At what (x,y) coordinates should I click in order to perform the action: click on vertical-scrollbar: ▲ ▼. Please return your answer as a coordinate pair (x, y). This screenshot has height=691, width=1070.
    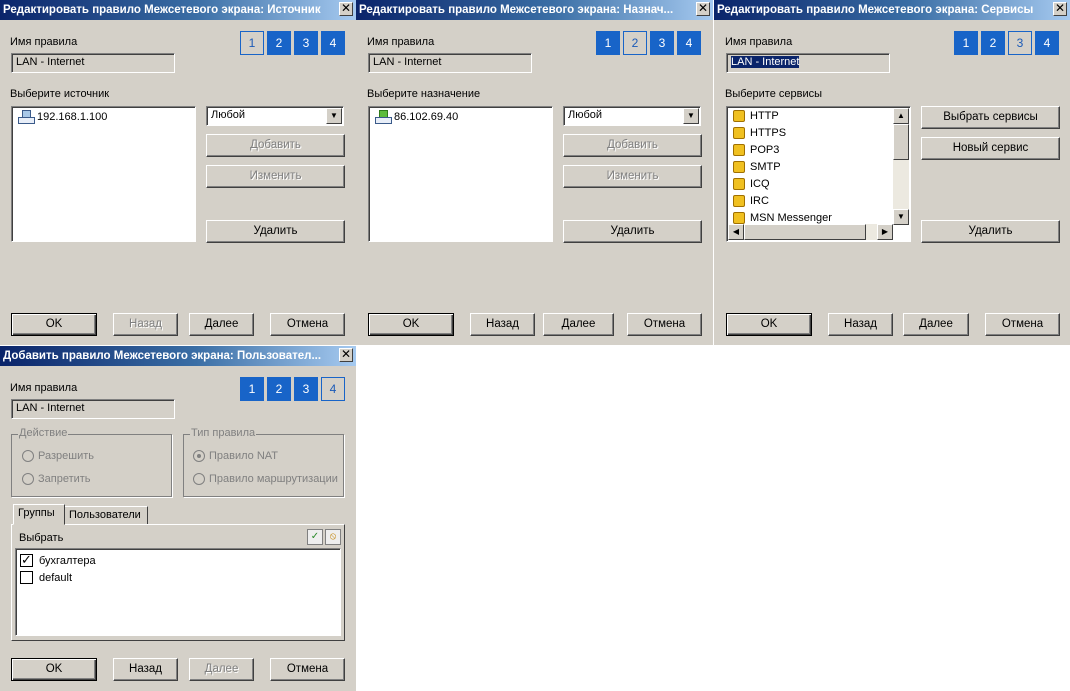
    Looking at the image, I should click on (901, 166).